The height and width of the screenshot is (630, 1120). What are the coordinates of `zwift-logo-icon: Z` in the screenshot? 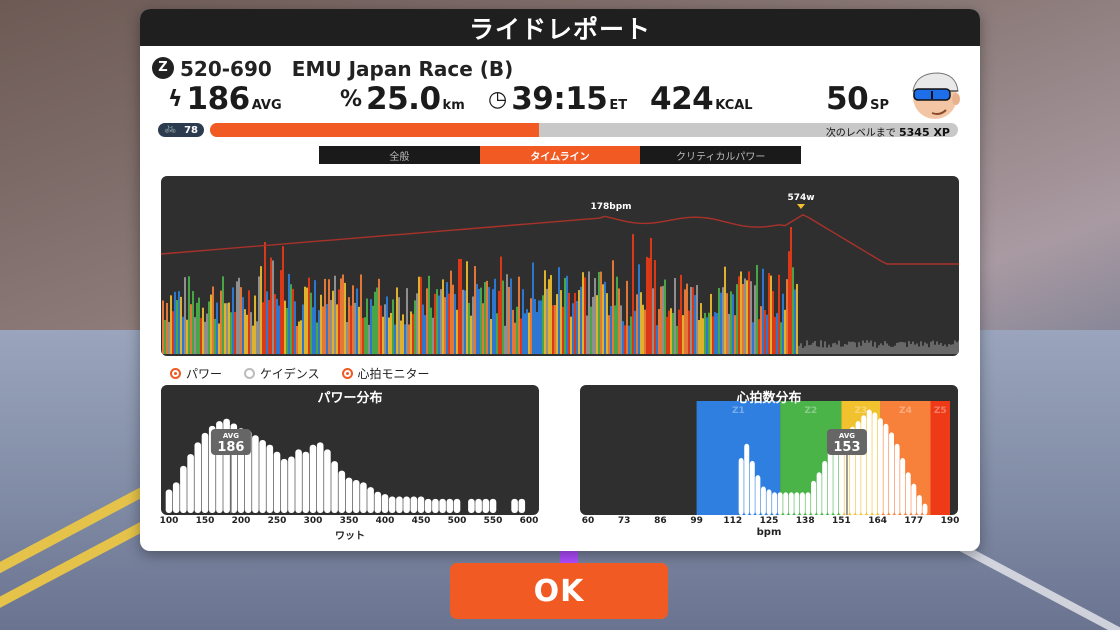 It's located at (163, 67).